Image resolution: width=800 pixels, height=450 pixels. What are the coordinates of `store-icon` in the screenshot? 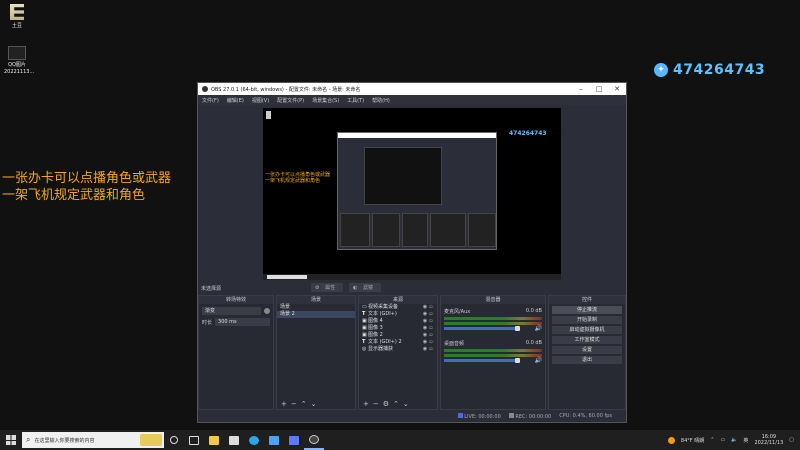 It's located at (274, 440).